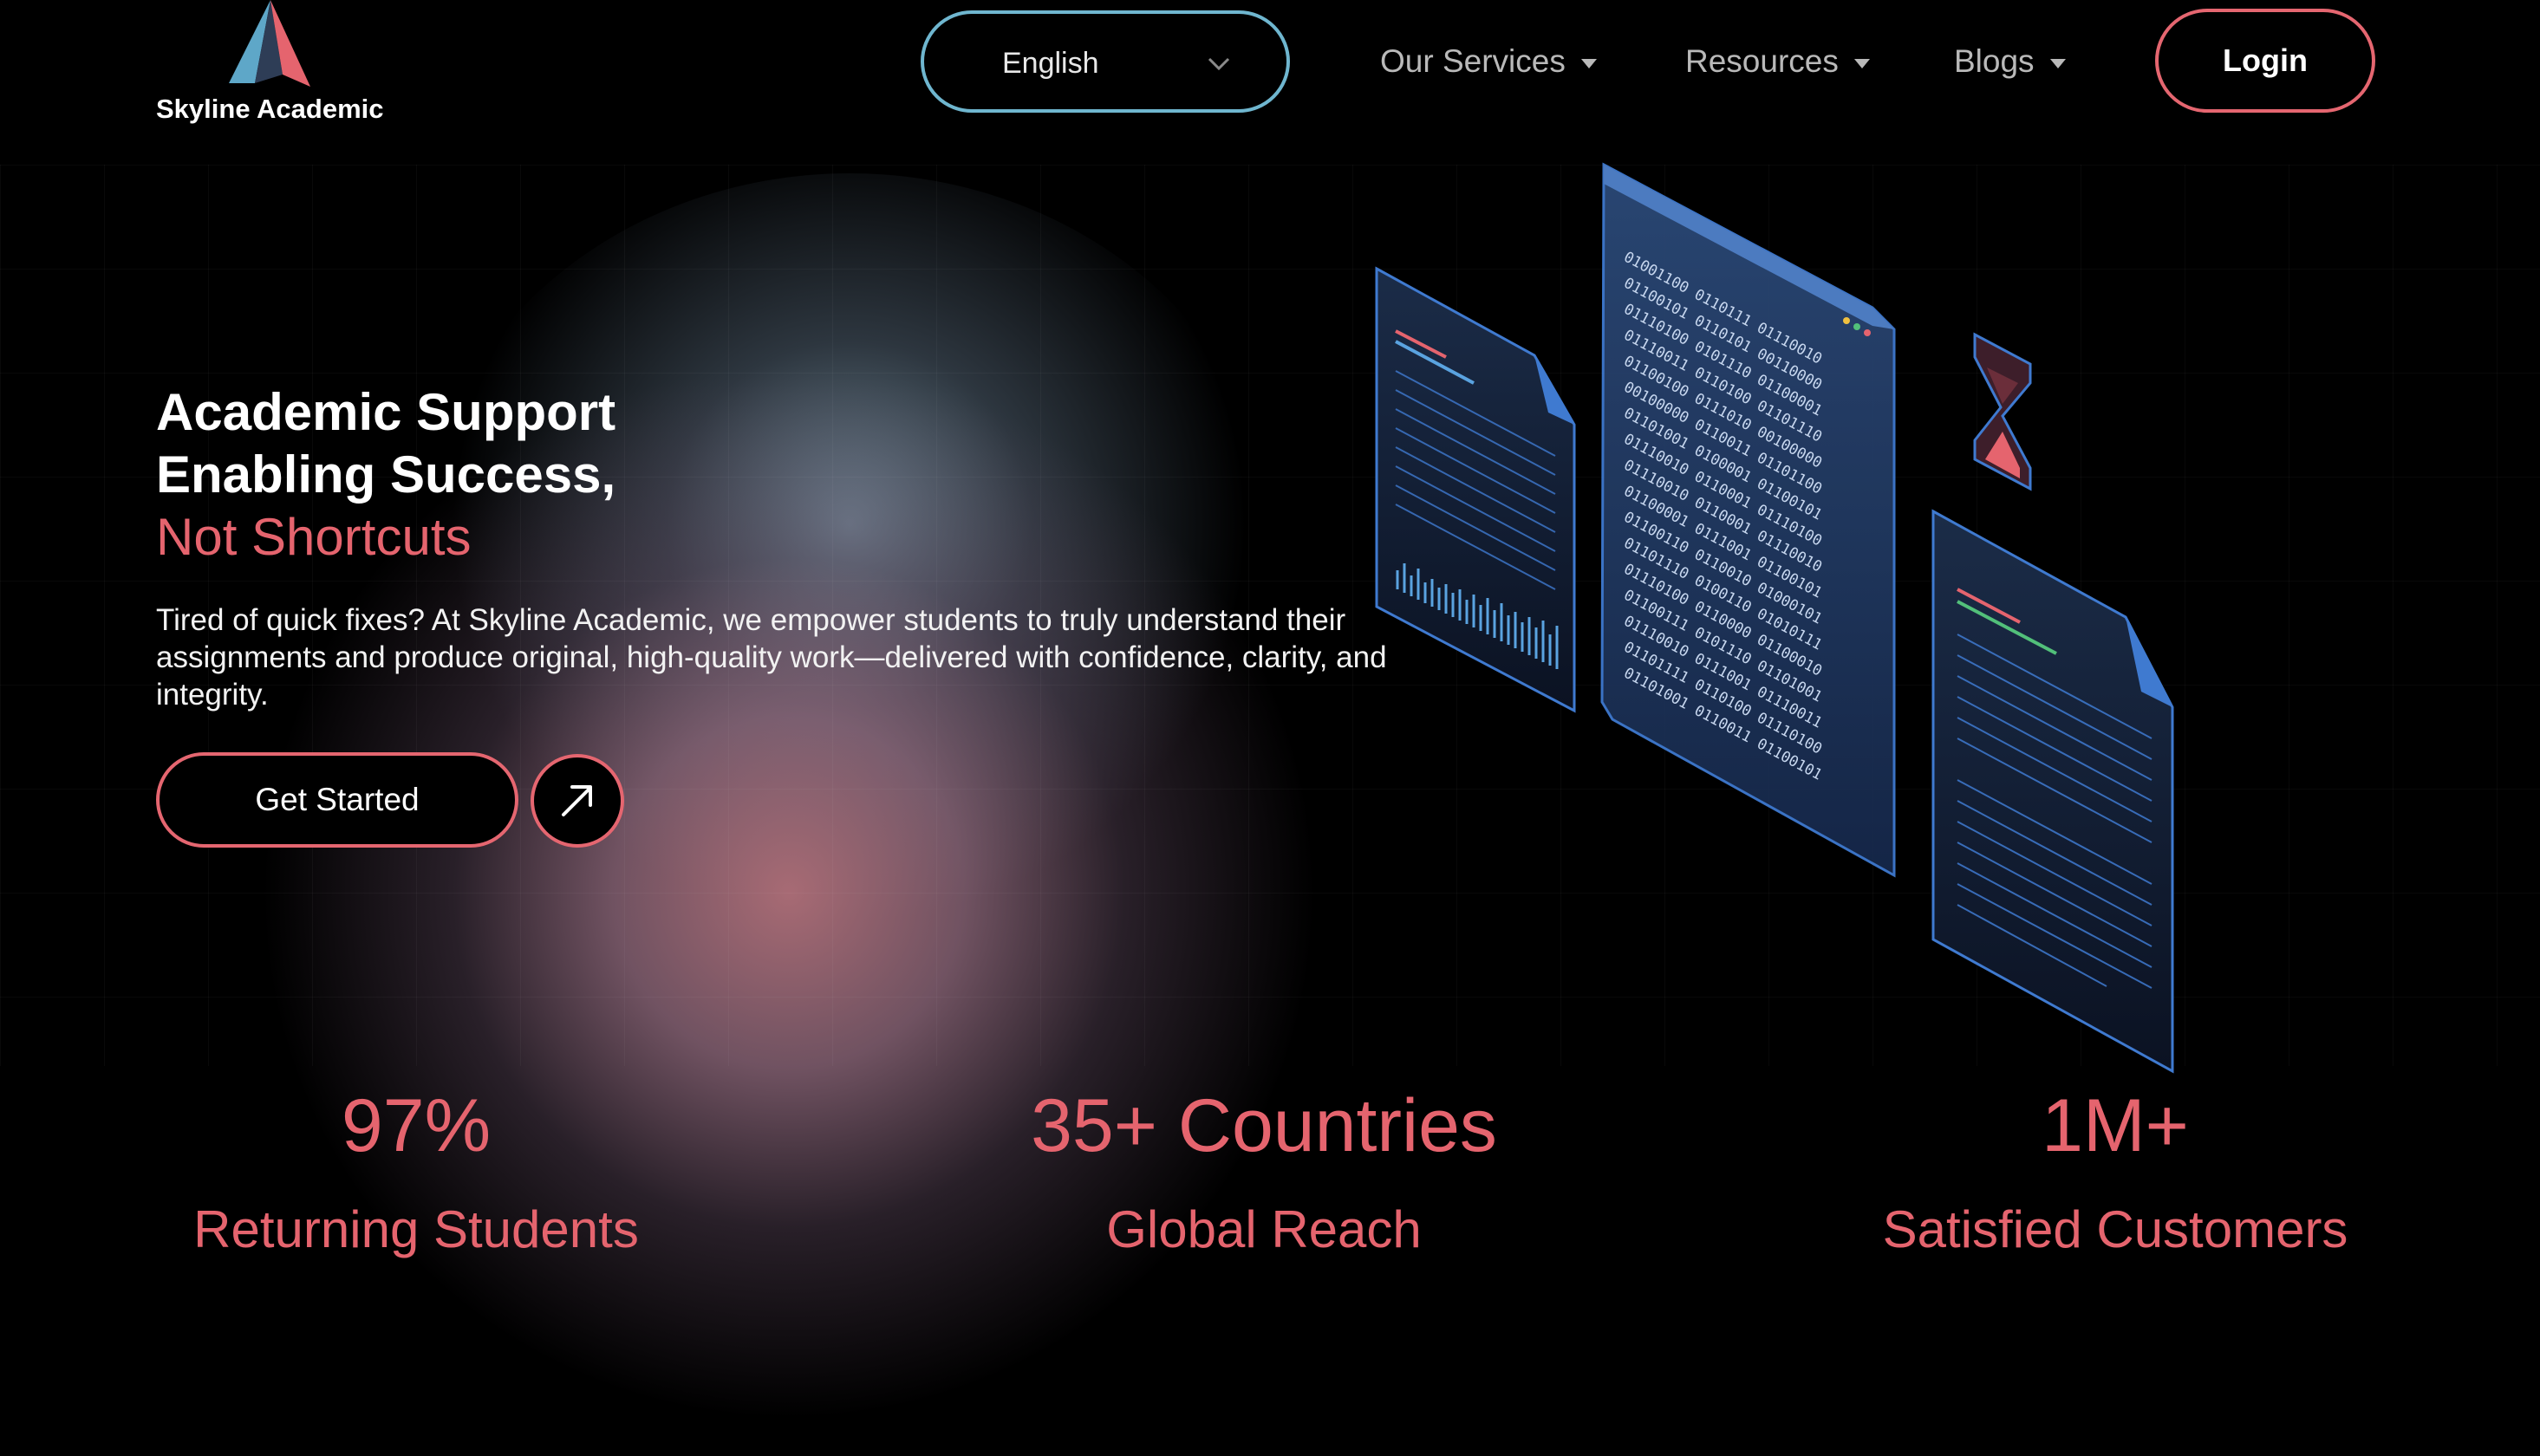  I want to click on get-started-button: Get Started, so click(337, 800).